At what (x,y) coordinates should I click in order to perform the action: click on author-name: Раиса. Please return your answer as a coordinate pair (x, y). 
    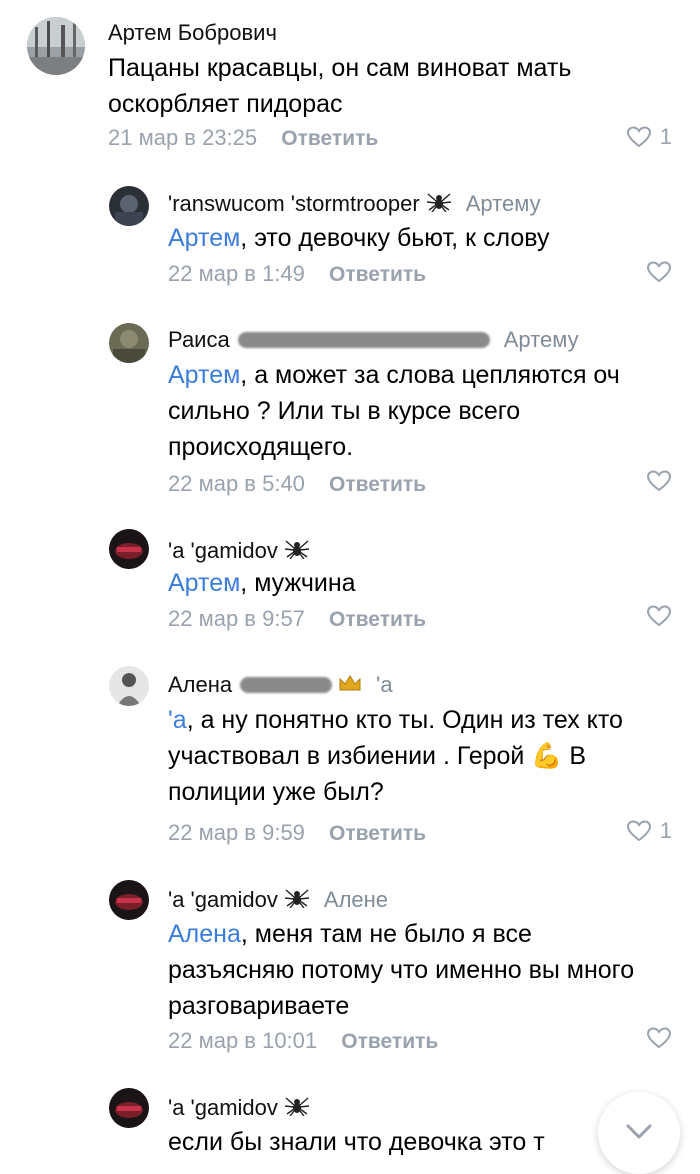
    Looking at the image, I should click on (199, 340).